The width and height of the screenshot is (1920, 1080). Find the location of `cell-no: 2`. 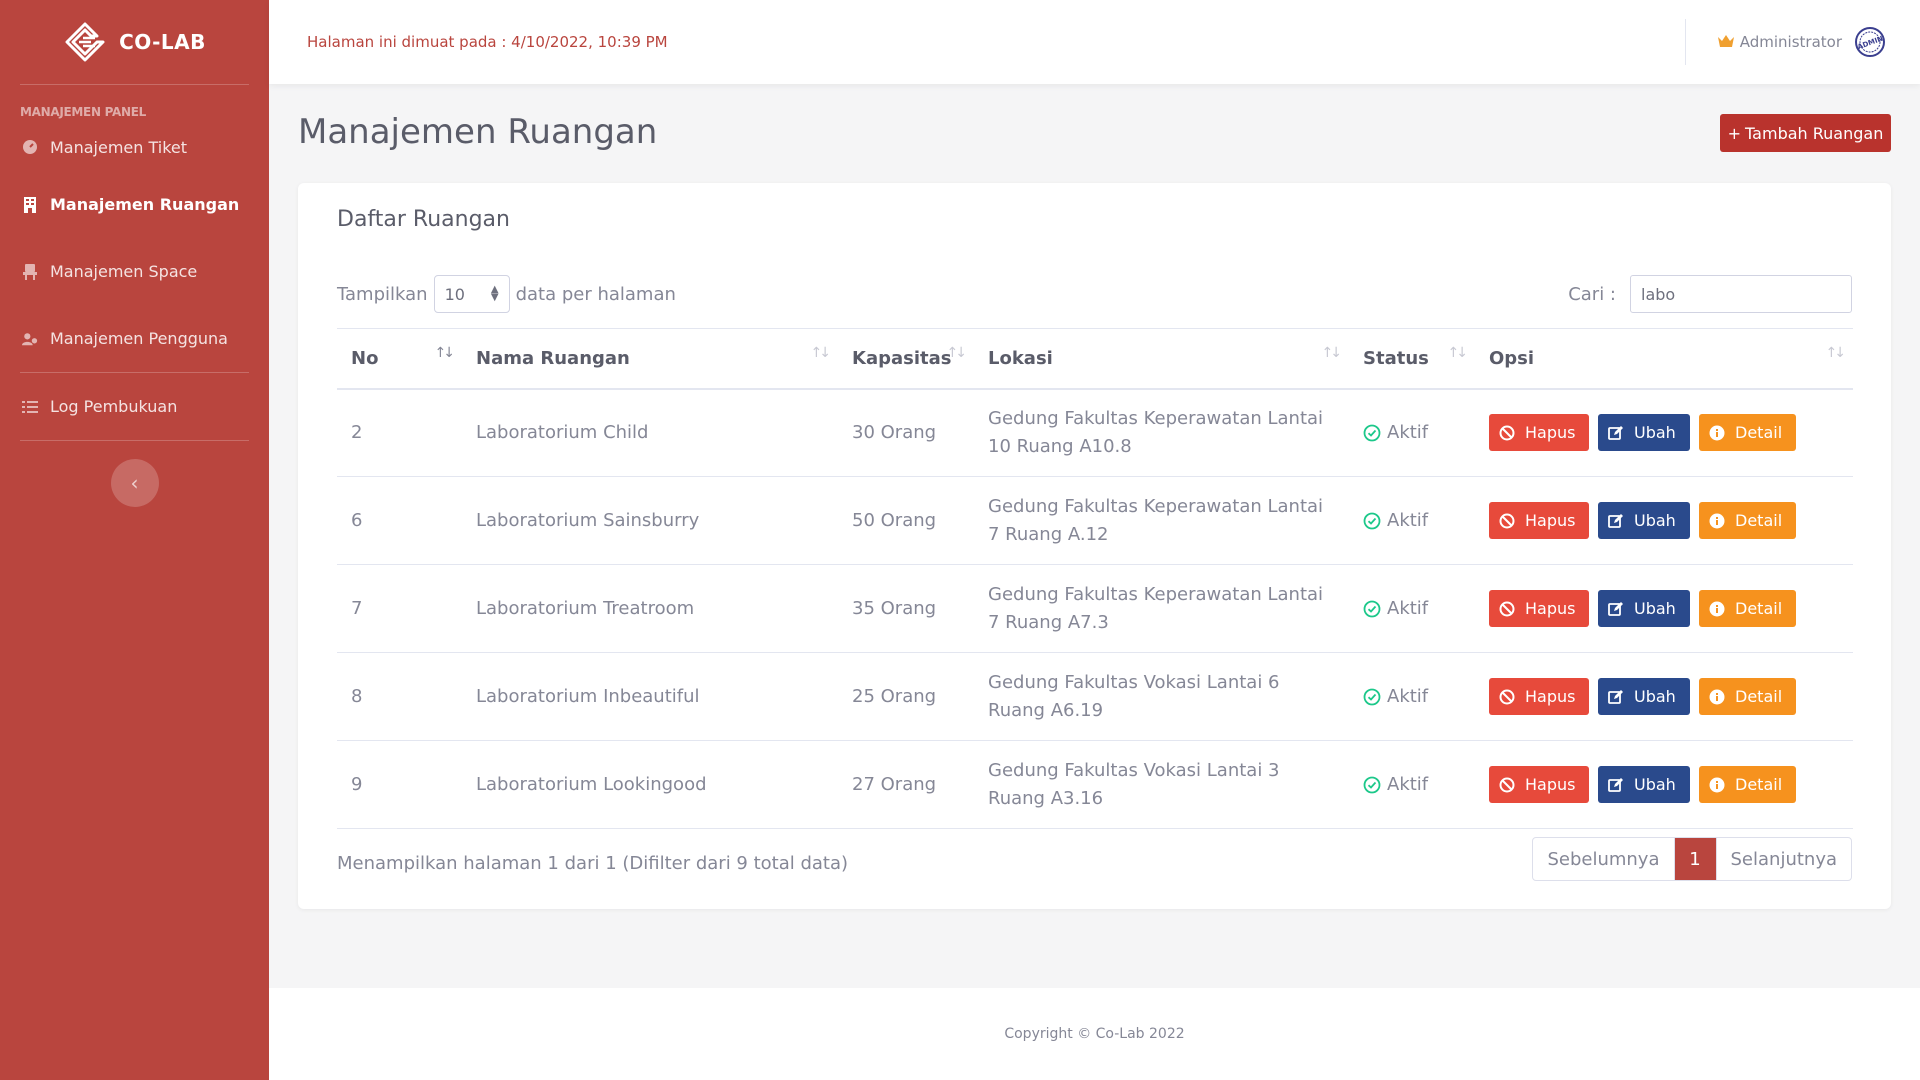

cell-no: 2 is located at coordinates (399, 432).